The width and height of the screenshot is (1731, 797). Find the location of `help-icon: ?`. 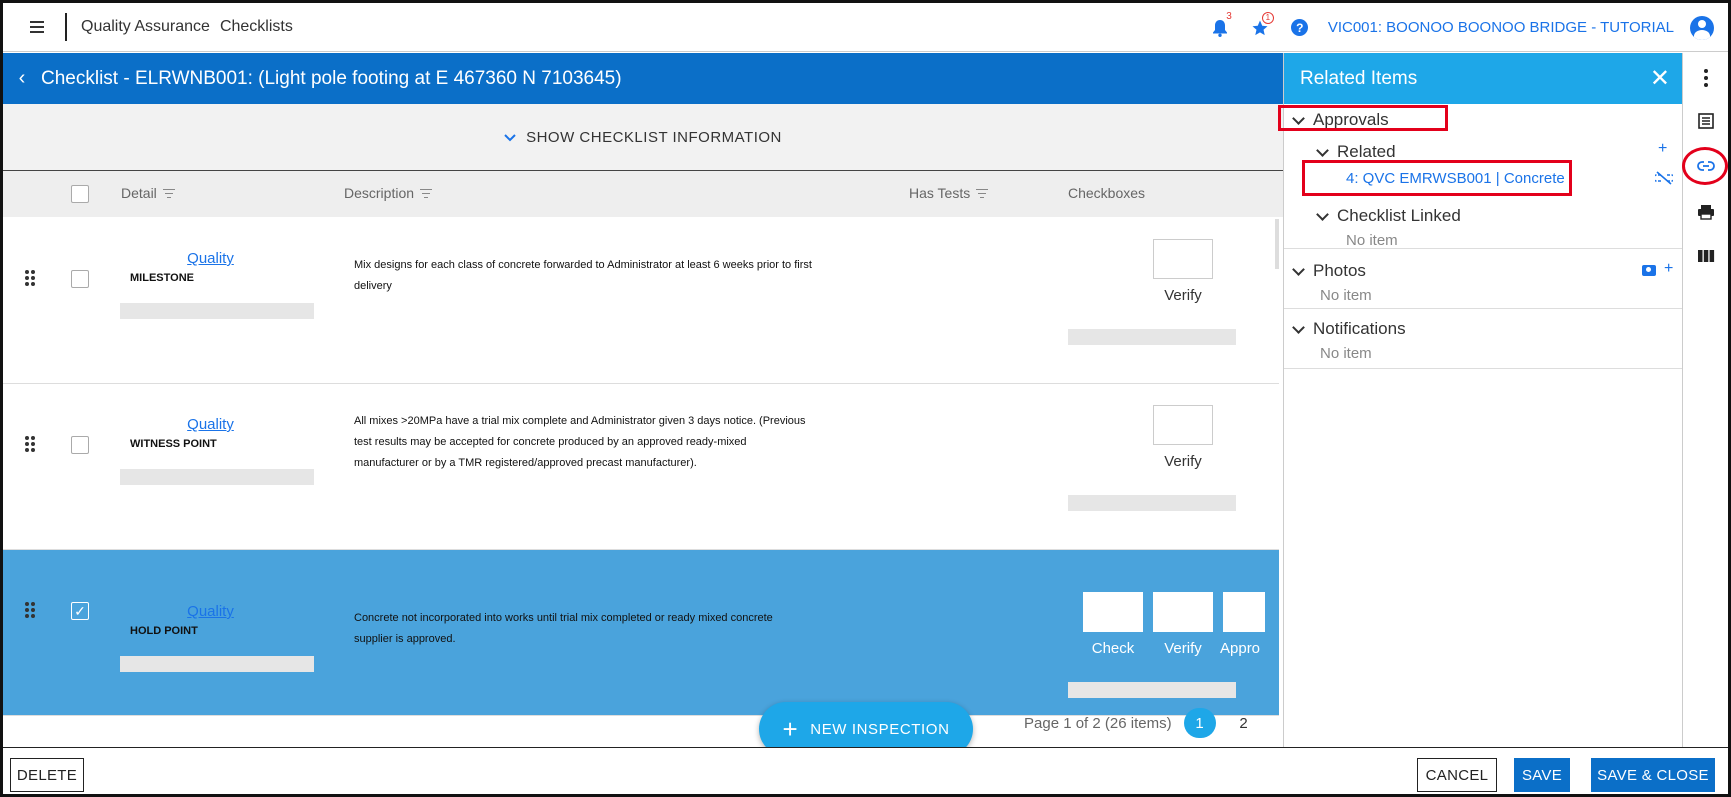

help-icon: ? is located at coordinates (1300, 28).